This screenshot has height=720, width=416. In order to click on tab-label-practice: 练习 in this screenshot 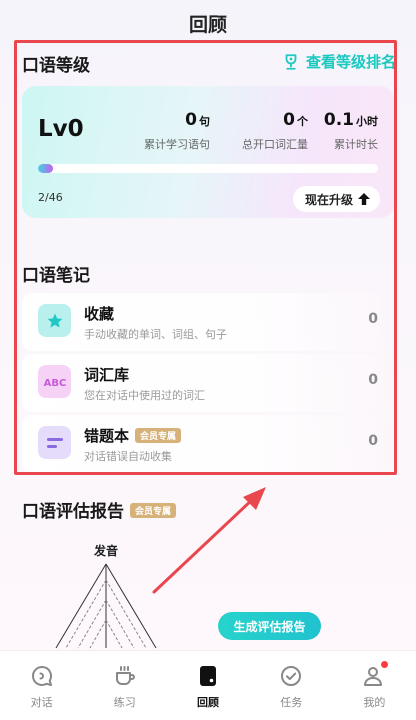, I will do `click(124, 702)`.